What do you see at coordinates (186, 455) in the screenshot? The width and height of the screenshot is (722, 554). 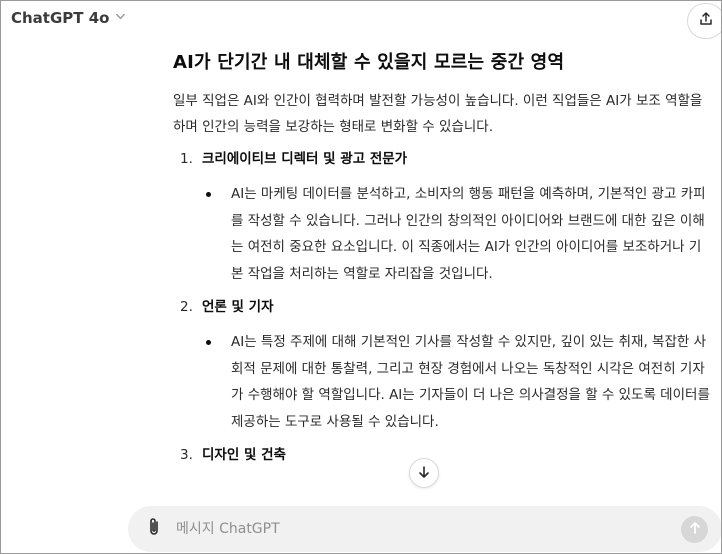 I see `list-number: 3.` at bounding box center [186, 455].